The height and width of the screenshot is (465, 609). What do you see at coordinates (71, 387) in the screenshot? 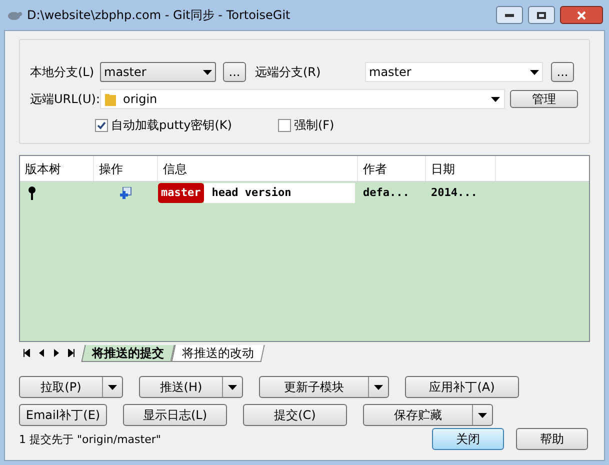
I see `split-button: 拉取(P)` at bounding box center [71, 387].